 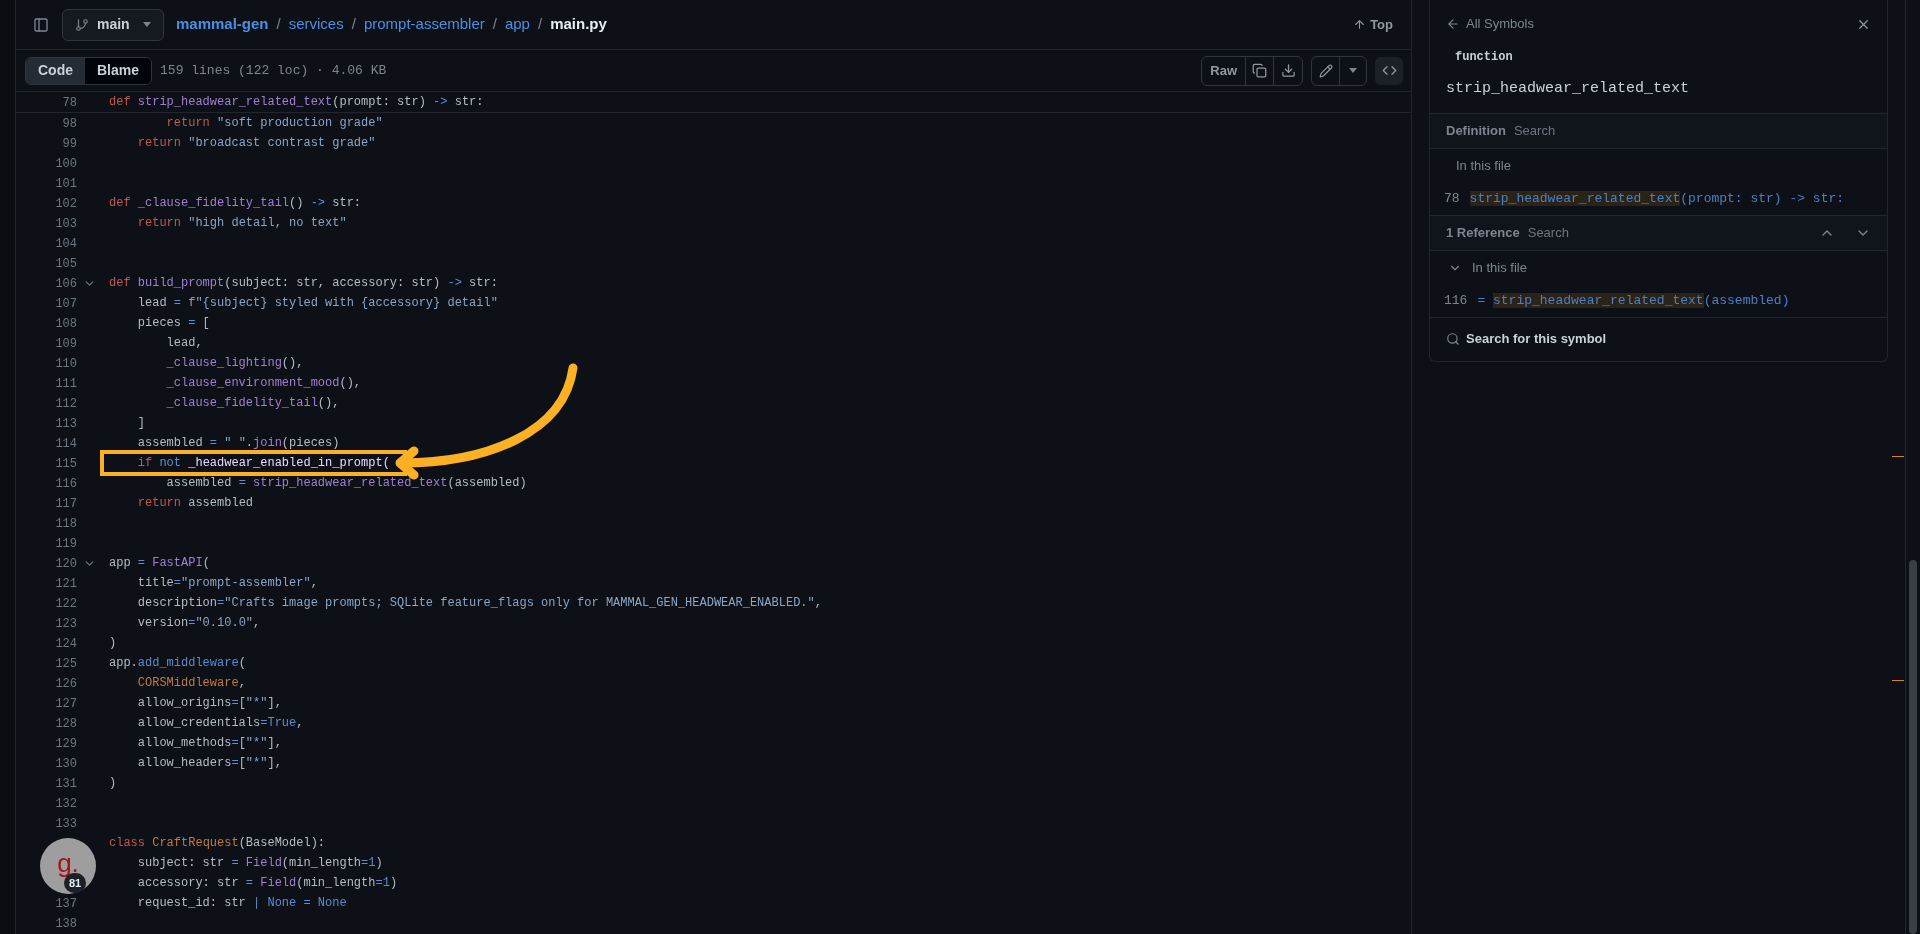 What do you see at coordinates (118, 70) in the screenshot?
I see `view-tab: Blame` at bounding box center [118, 70].